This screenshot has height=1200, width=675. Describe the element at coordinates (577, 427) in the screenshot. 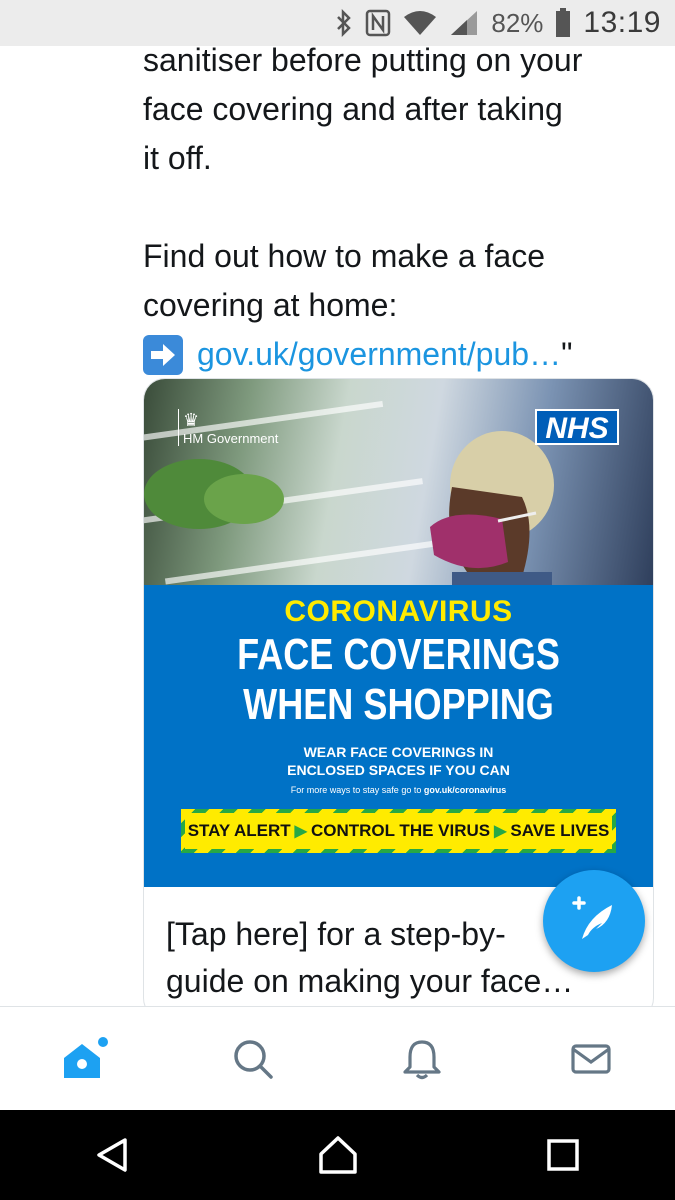

I see `nhs-logo: NHS` at that location.